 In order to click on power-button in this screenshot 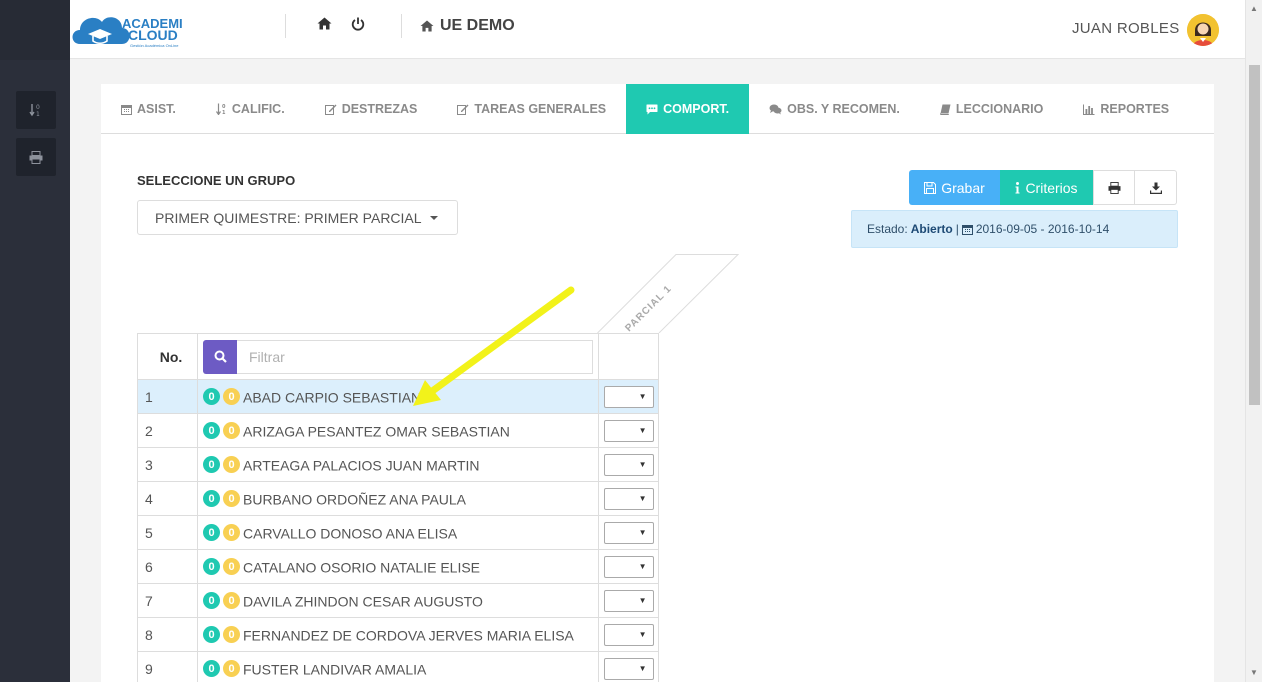, I will do `click(358, 24)`.